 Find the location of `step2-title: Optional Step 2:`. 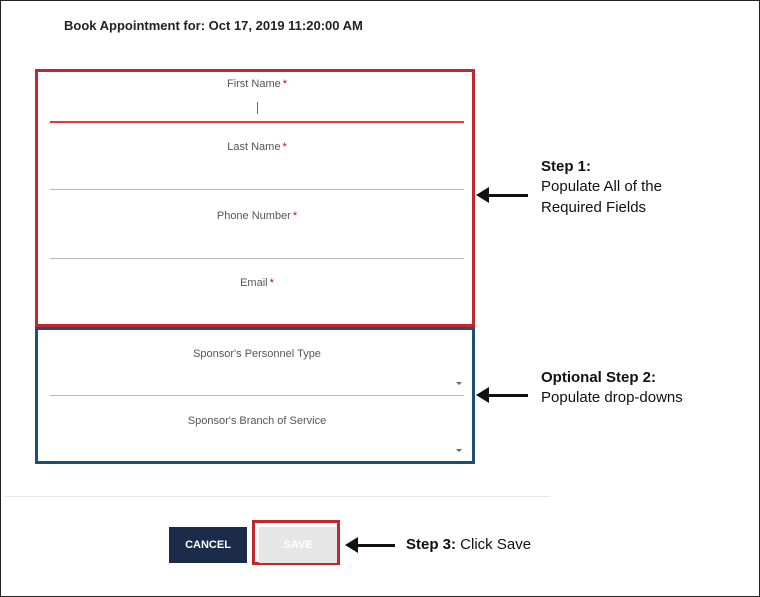

step2-title: Optional Step 2: is located at coordinates (599, 377).